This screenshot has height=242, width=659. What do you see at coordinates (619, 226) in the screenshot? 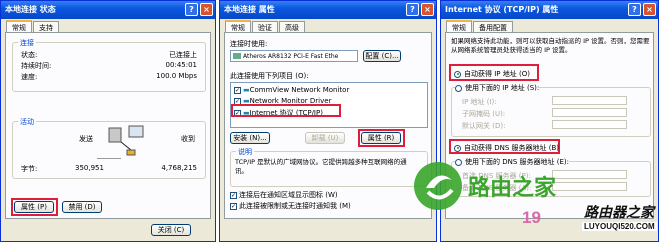
I see `watermark-url: LUYOUQI520.COM` at bounding box center [619, 226].